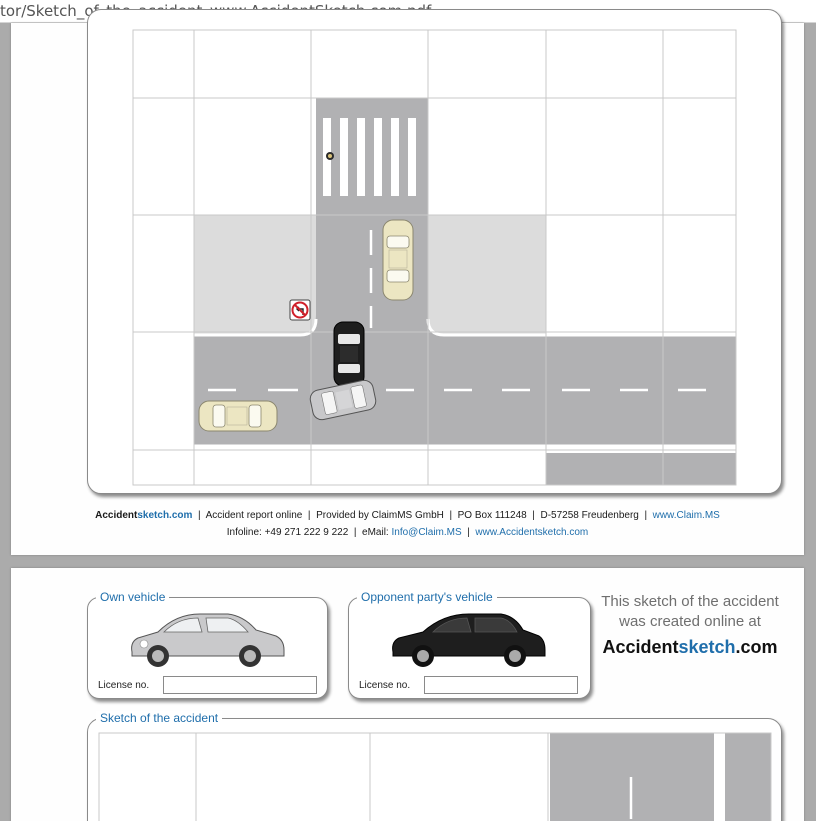 This screenshot has width=816, height=821. What do you see at coordinates (690, 621) in the screenshot?
I see `promo-line2: was created online at` at bounding box center [690, 621].